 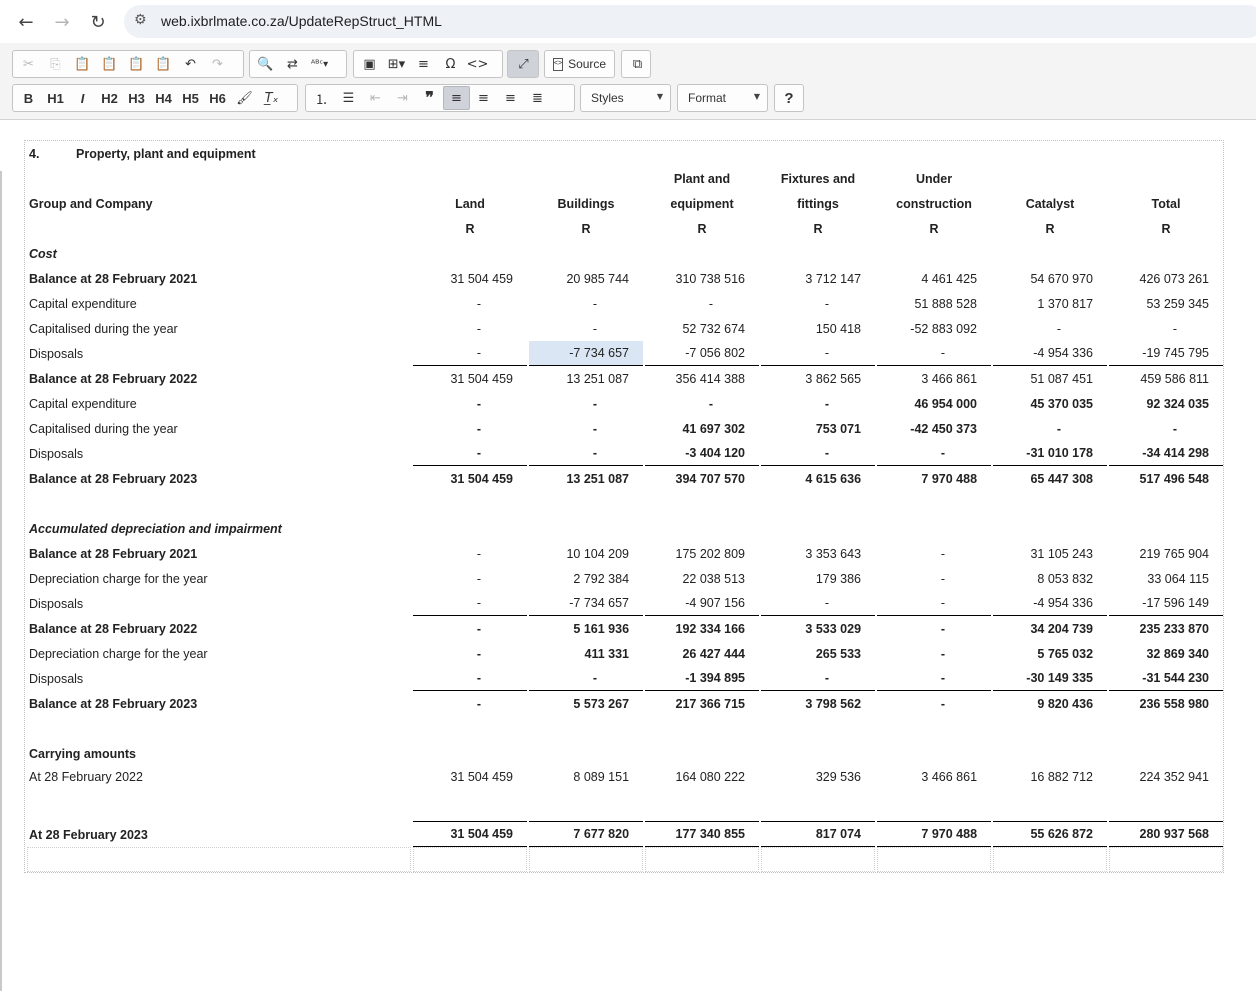 I want to click on value-cell: 224 352 941, so click(x=1166, y=794).